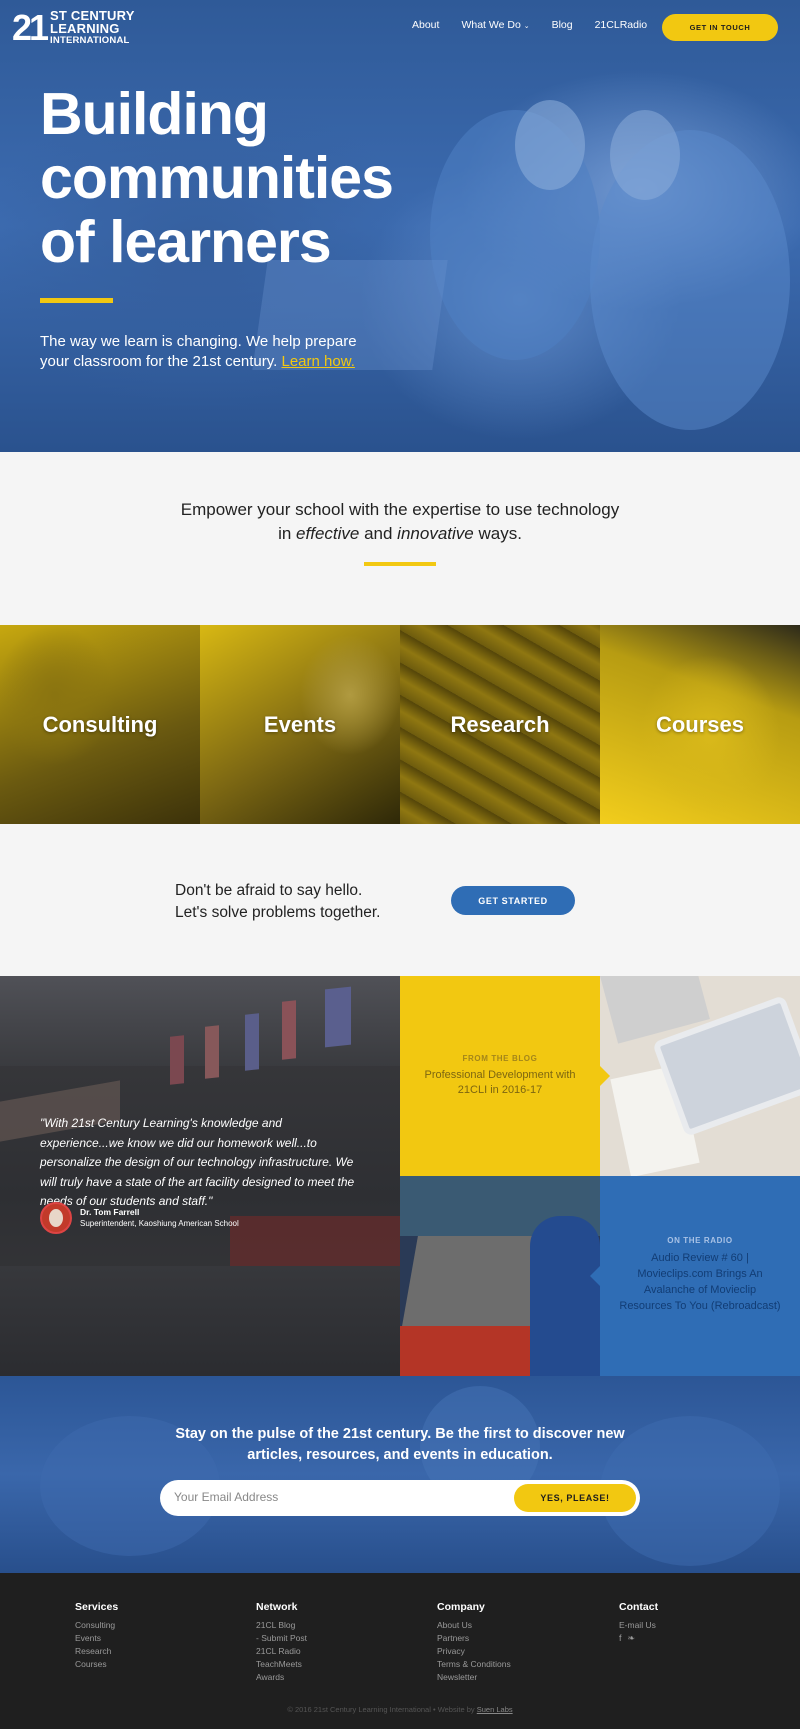 The image size is (800, 1729). I want to click on email-input: Your Email Address, so click(226, 1497).